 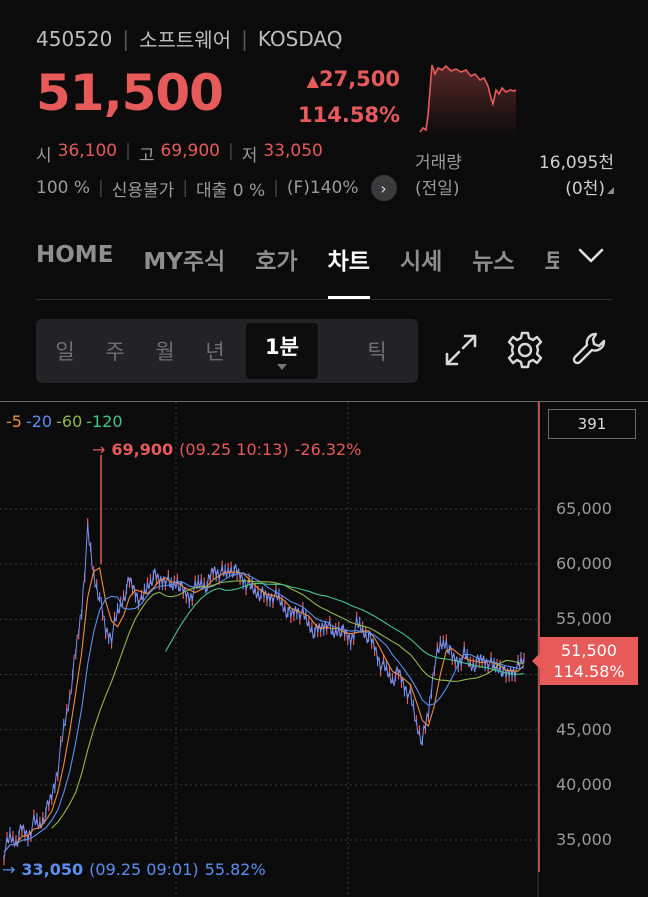 What do you see at coordinates (282, 347) in the screenshot?
I see `period-selected-label: 1분` at bounding box center [282, 347].